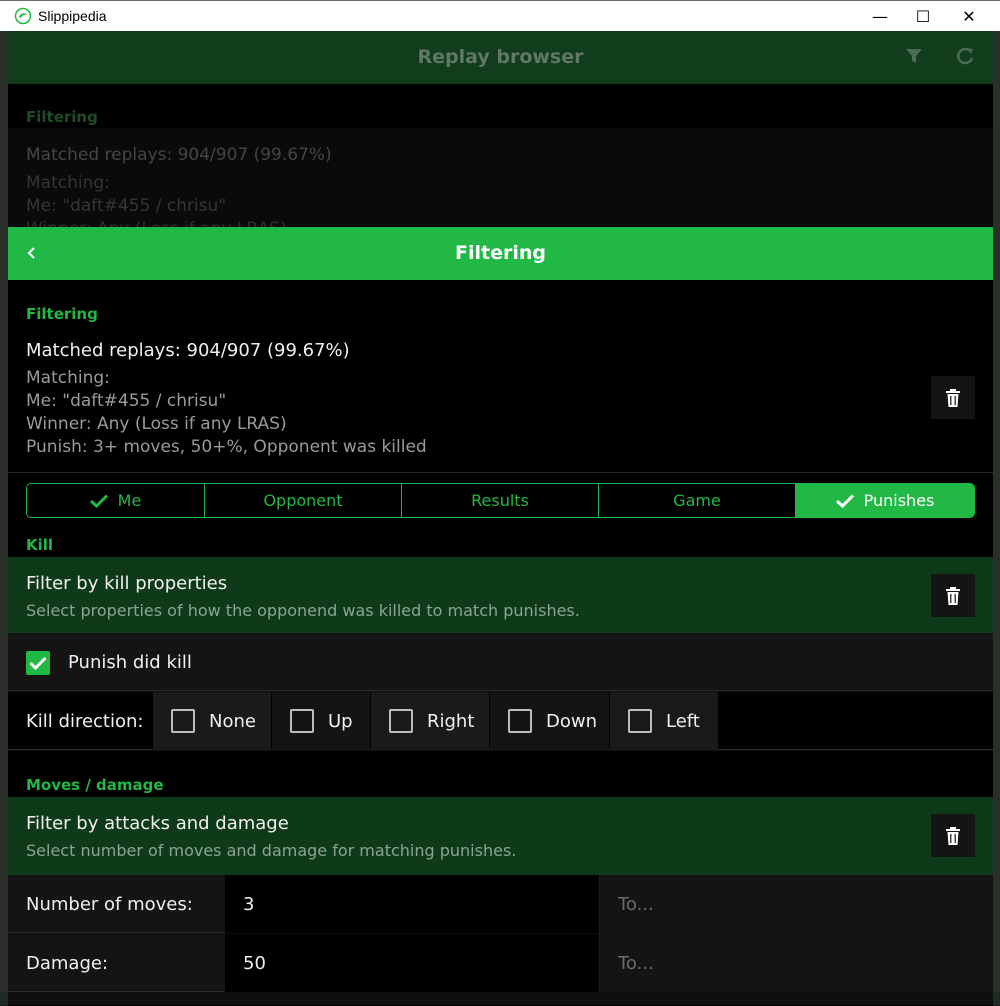 The width and height of the screenshot is (1000, 1006). I want to click on me-filter-summary: Me: "daft#455 / chrisu", so click(126, 401).